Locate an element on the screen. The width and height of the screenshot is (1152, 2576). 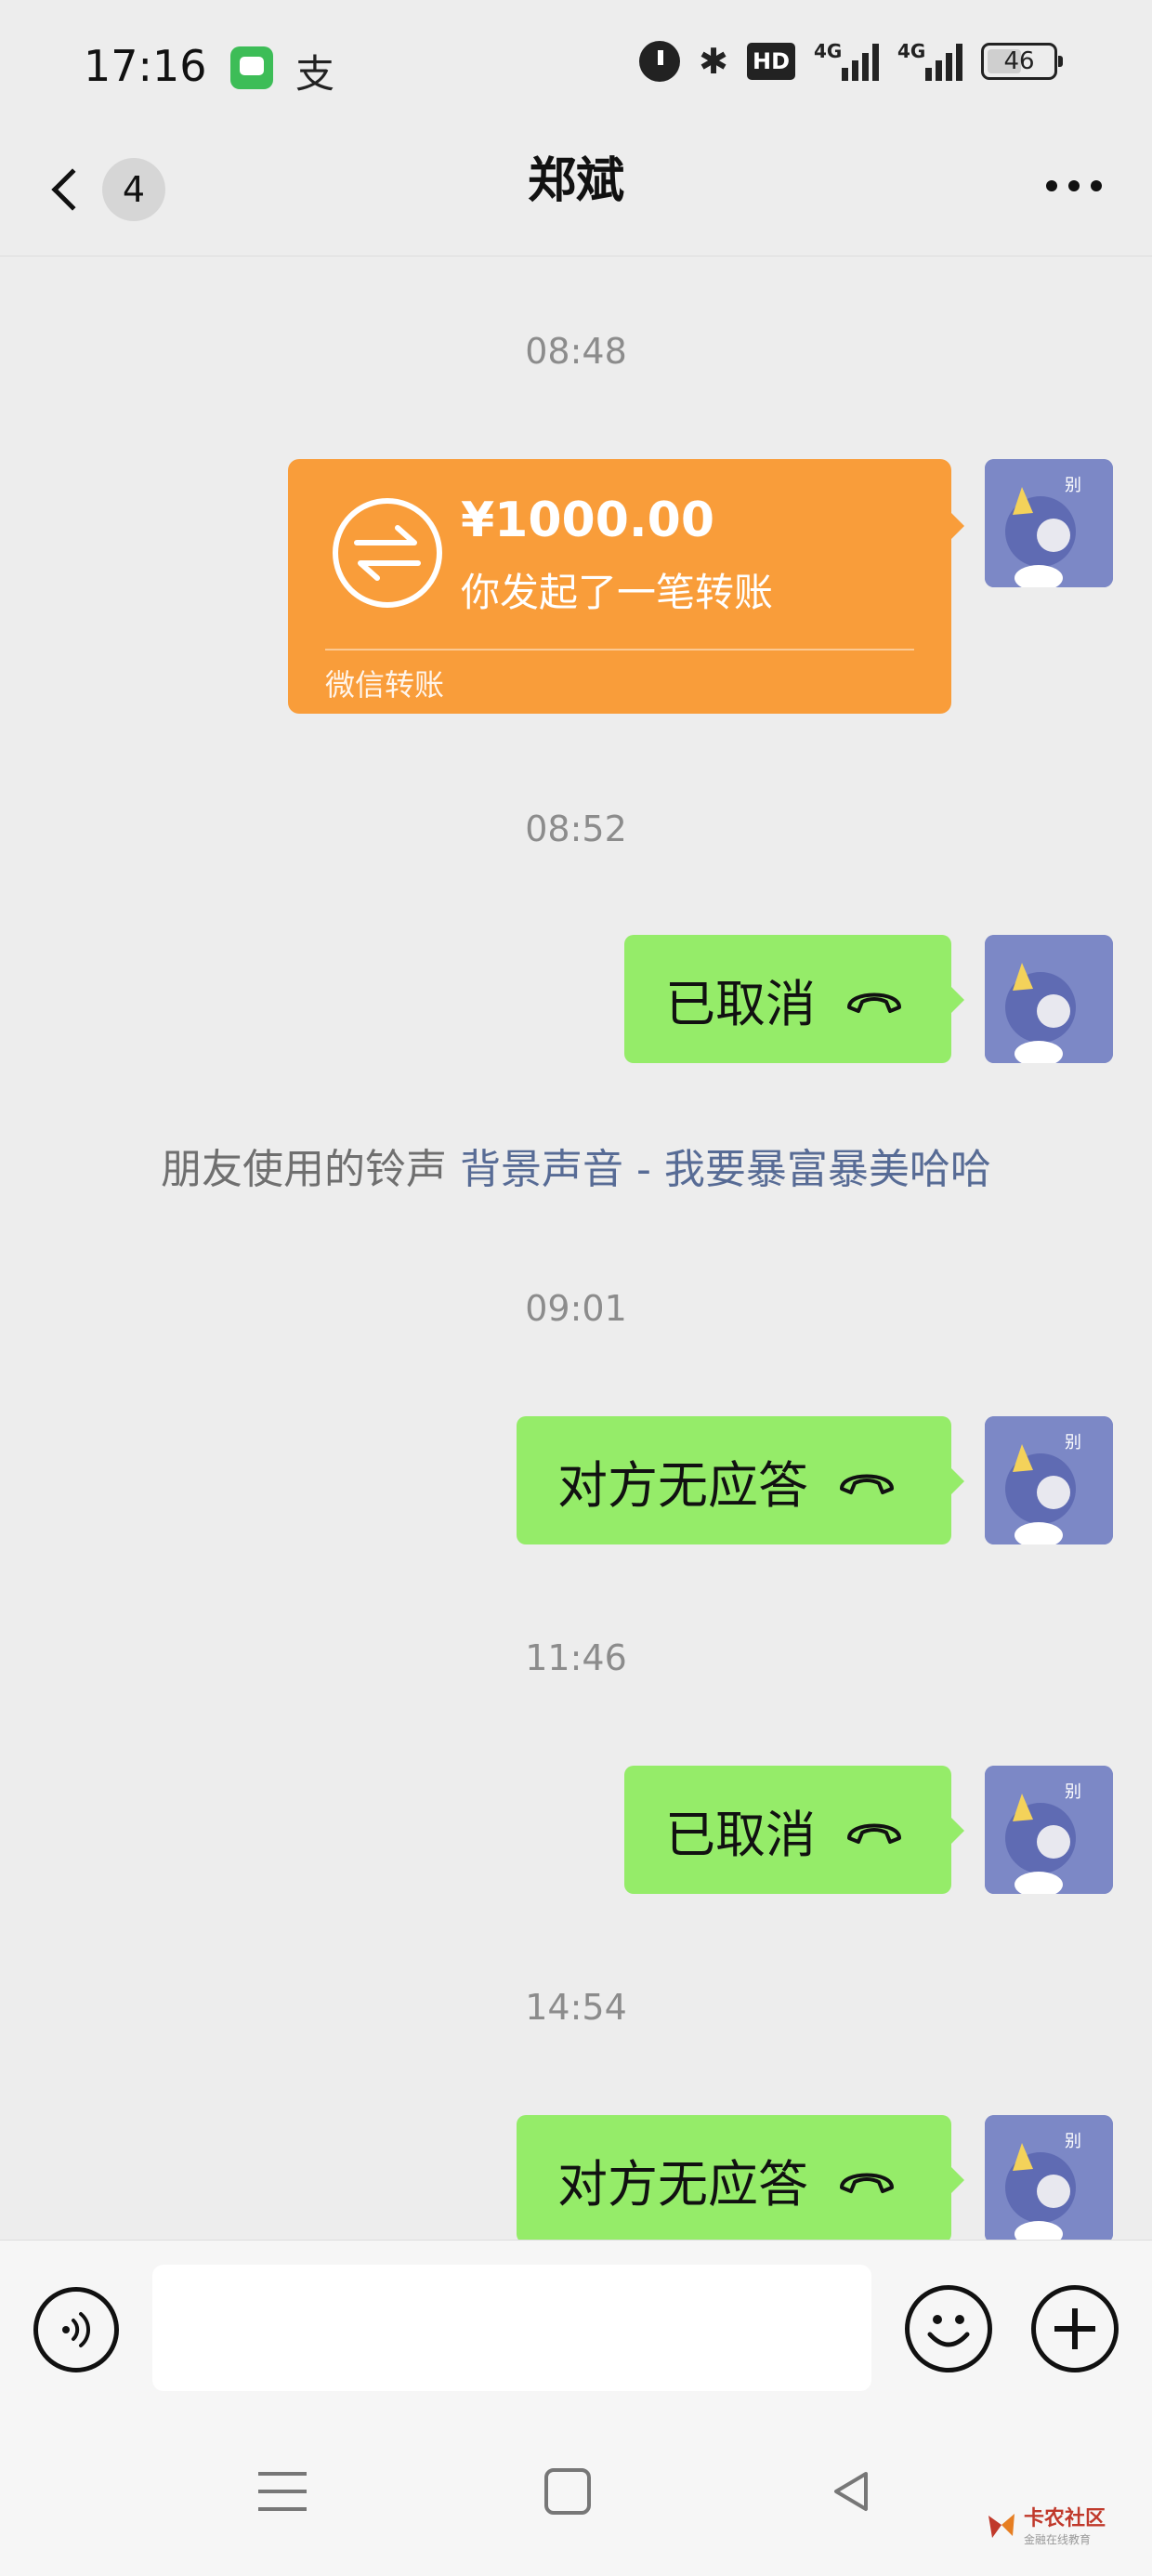
battery-icon: 46 is located at coordinates (1022, 61).